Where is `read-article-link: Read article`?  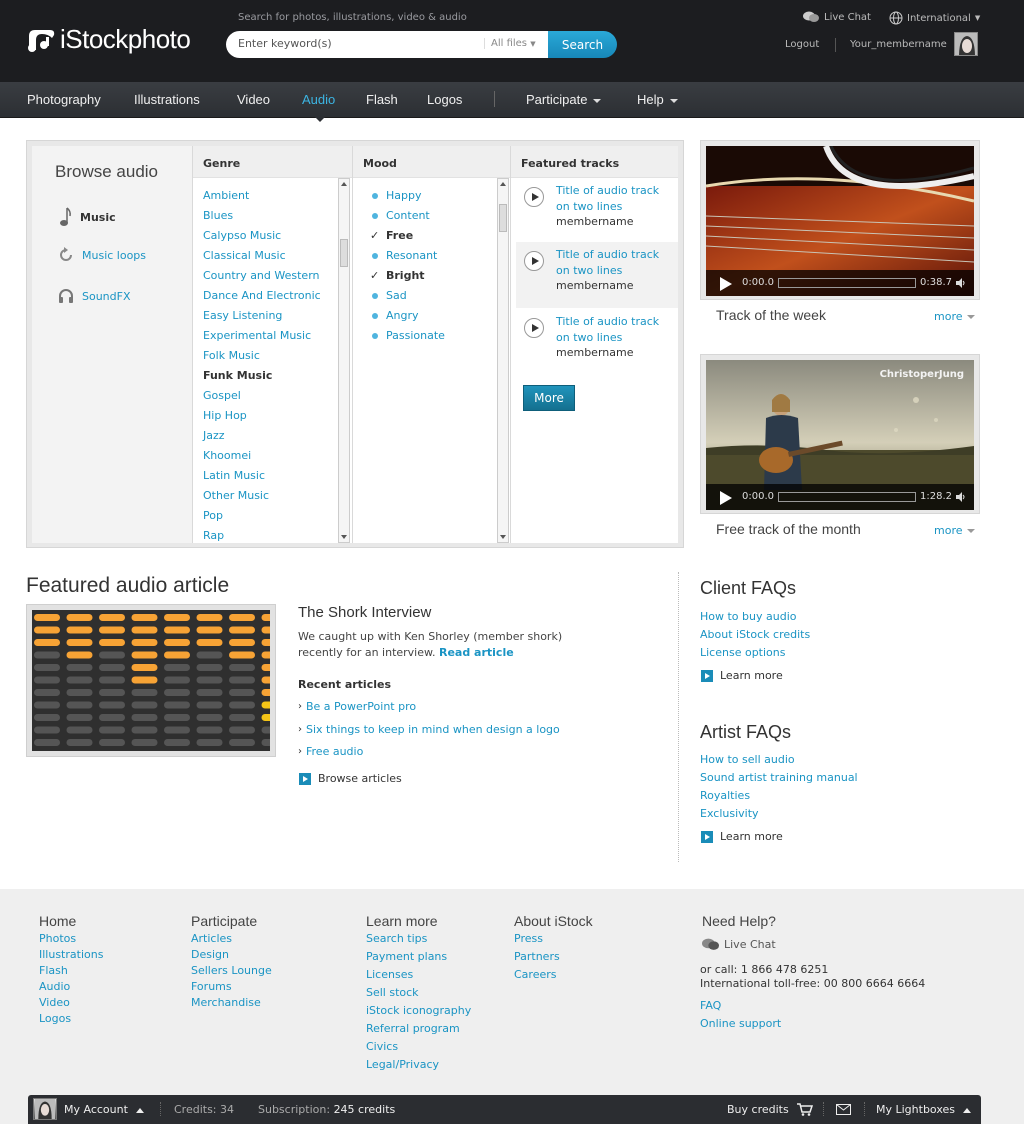
read-article-link: Read article is located at coordinates (476, 652).